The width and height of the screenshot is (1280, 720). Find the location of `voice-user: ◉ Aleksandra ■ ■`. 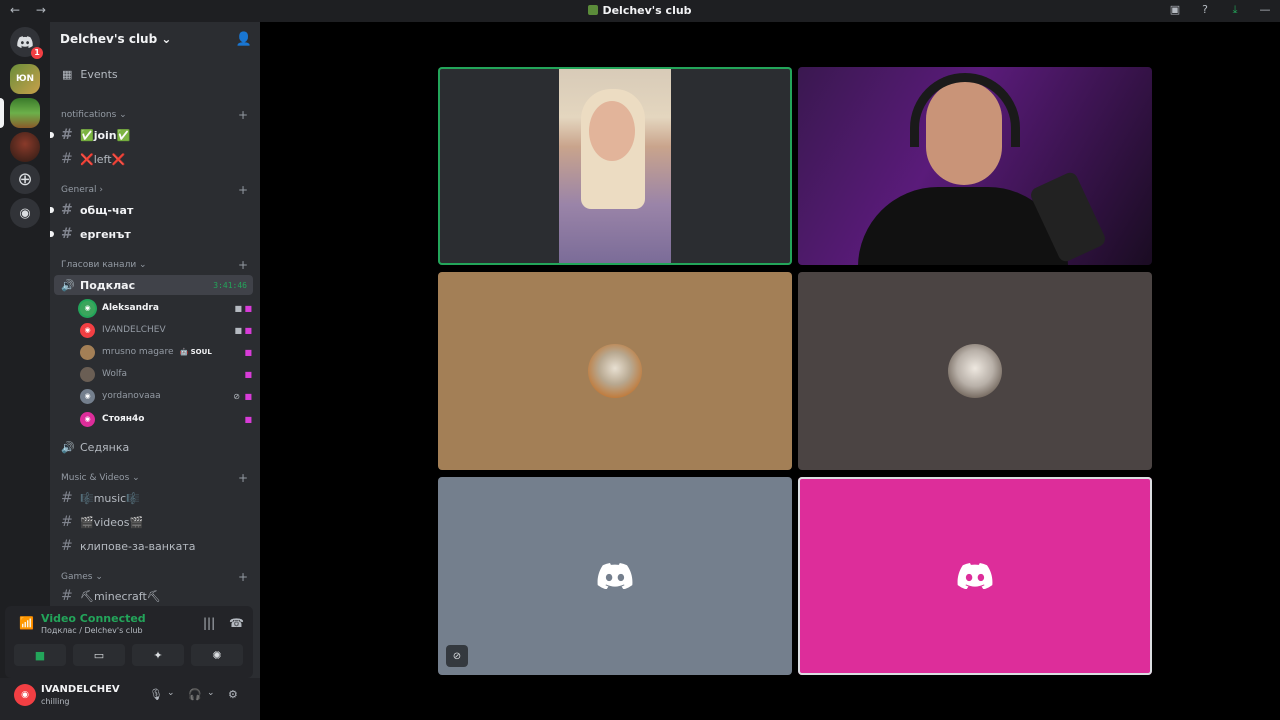

voice-user: ◉ Aleksandra ■ ■ is located at coordinates (155, 308).